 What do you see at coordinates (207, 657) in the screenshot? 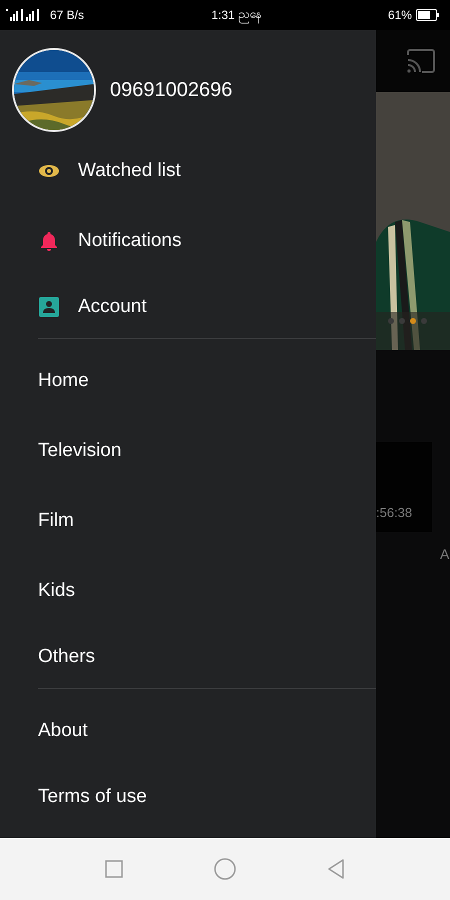
I see `menu-item: Others` at bounding box center [207, 657].